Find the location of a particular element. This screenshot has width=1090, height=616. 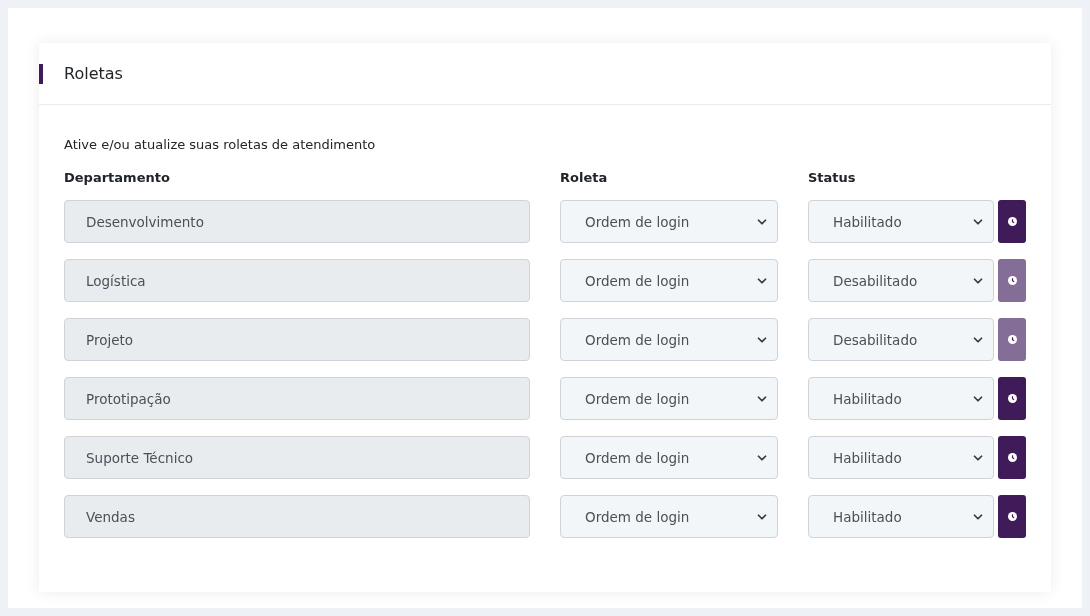

column-header: Departamento is located at coordinates (117, 177).